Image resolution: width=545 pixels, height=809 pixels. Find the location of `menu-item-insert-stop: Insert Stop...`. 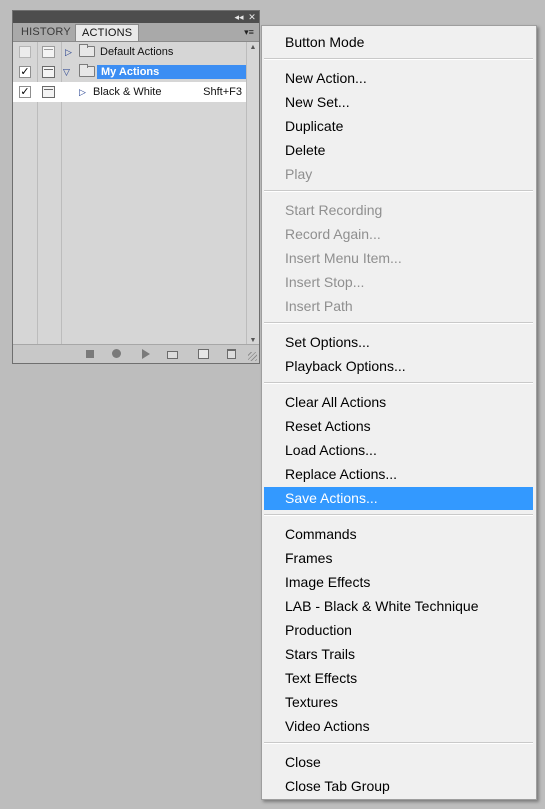

menu-item-insert-stop: Insert Stop... is located at coordinates (325, 282).